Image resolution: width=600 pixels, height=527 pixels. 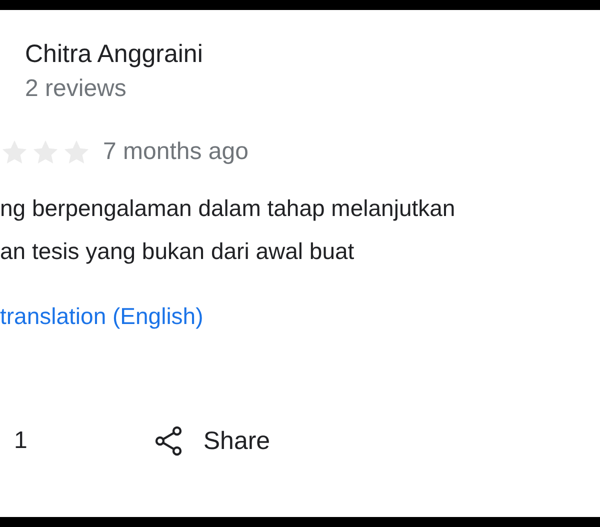 I want to click on translation-link: translation (English), so click(x=102, y=316).